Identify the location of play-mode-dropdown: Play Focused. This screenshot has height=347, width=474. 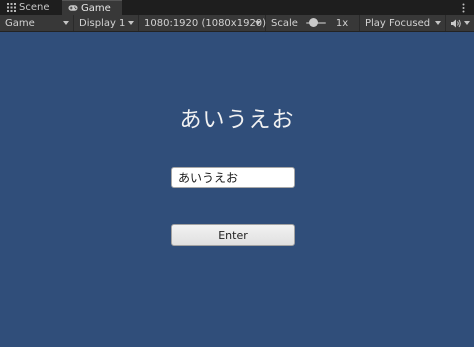
(403, 23).